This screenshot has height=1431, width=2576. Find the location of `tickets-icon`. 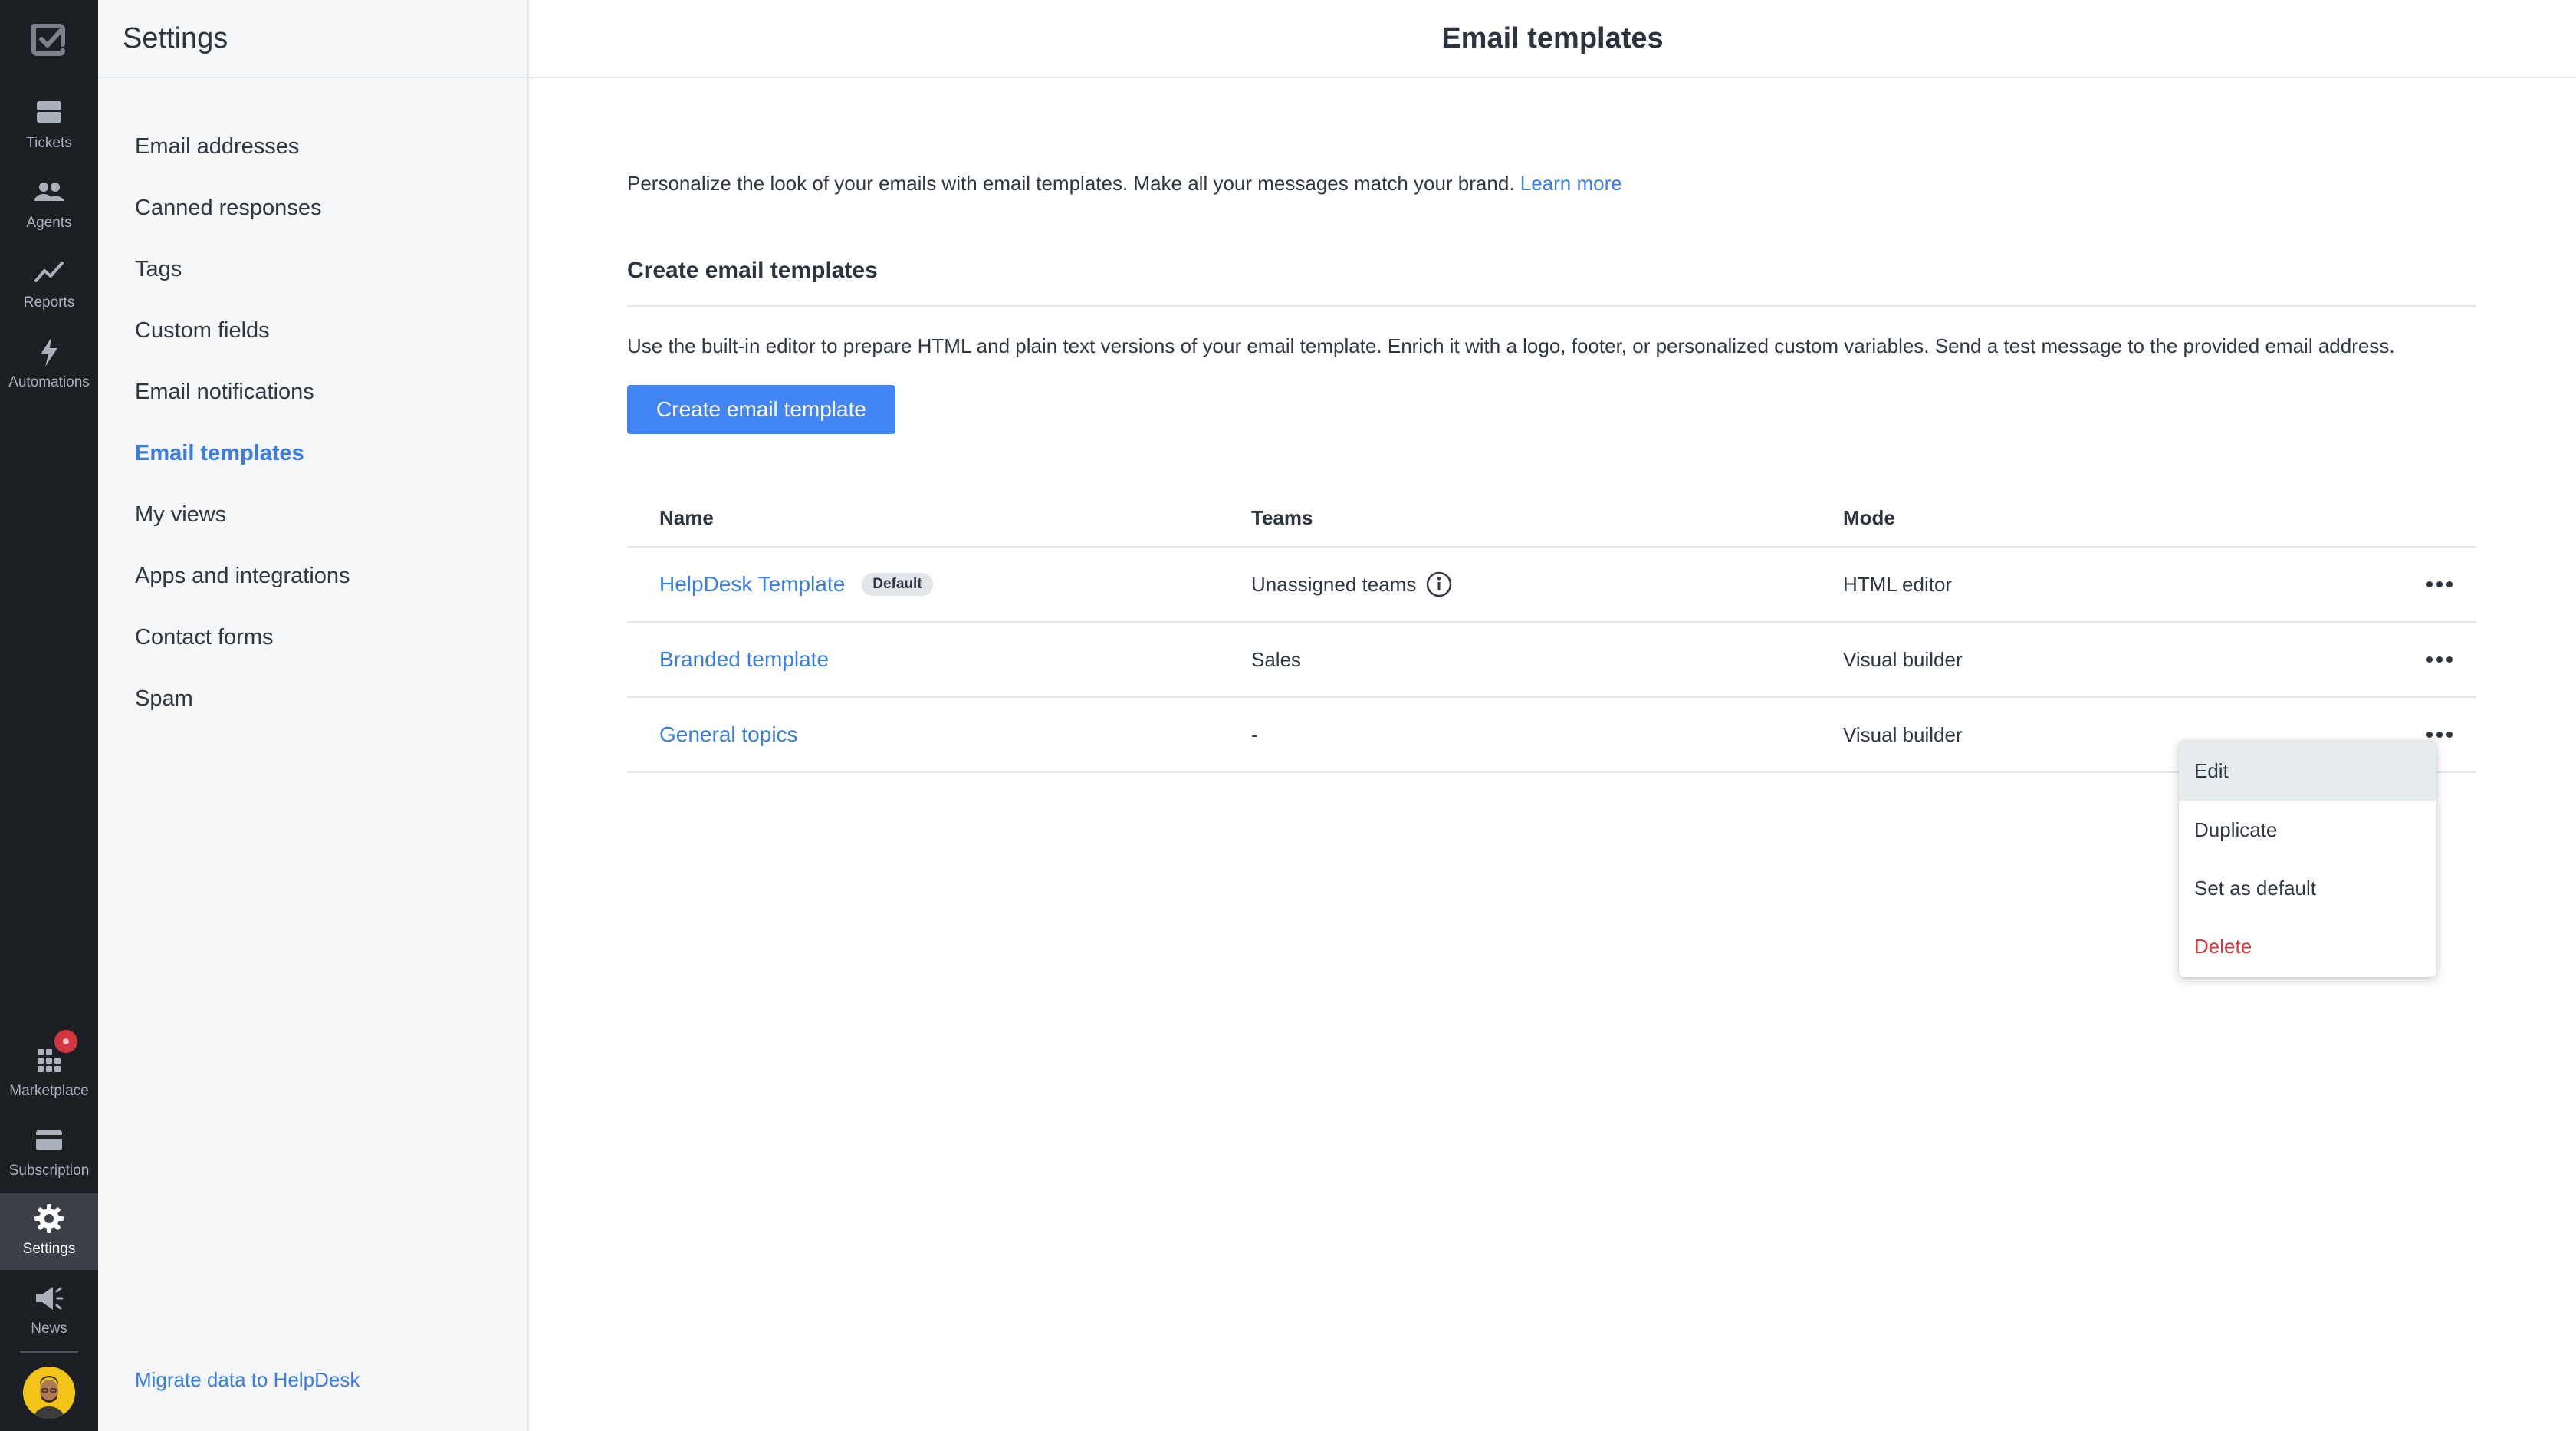

tickets-icon is located at coordinates (49, 112).